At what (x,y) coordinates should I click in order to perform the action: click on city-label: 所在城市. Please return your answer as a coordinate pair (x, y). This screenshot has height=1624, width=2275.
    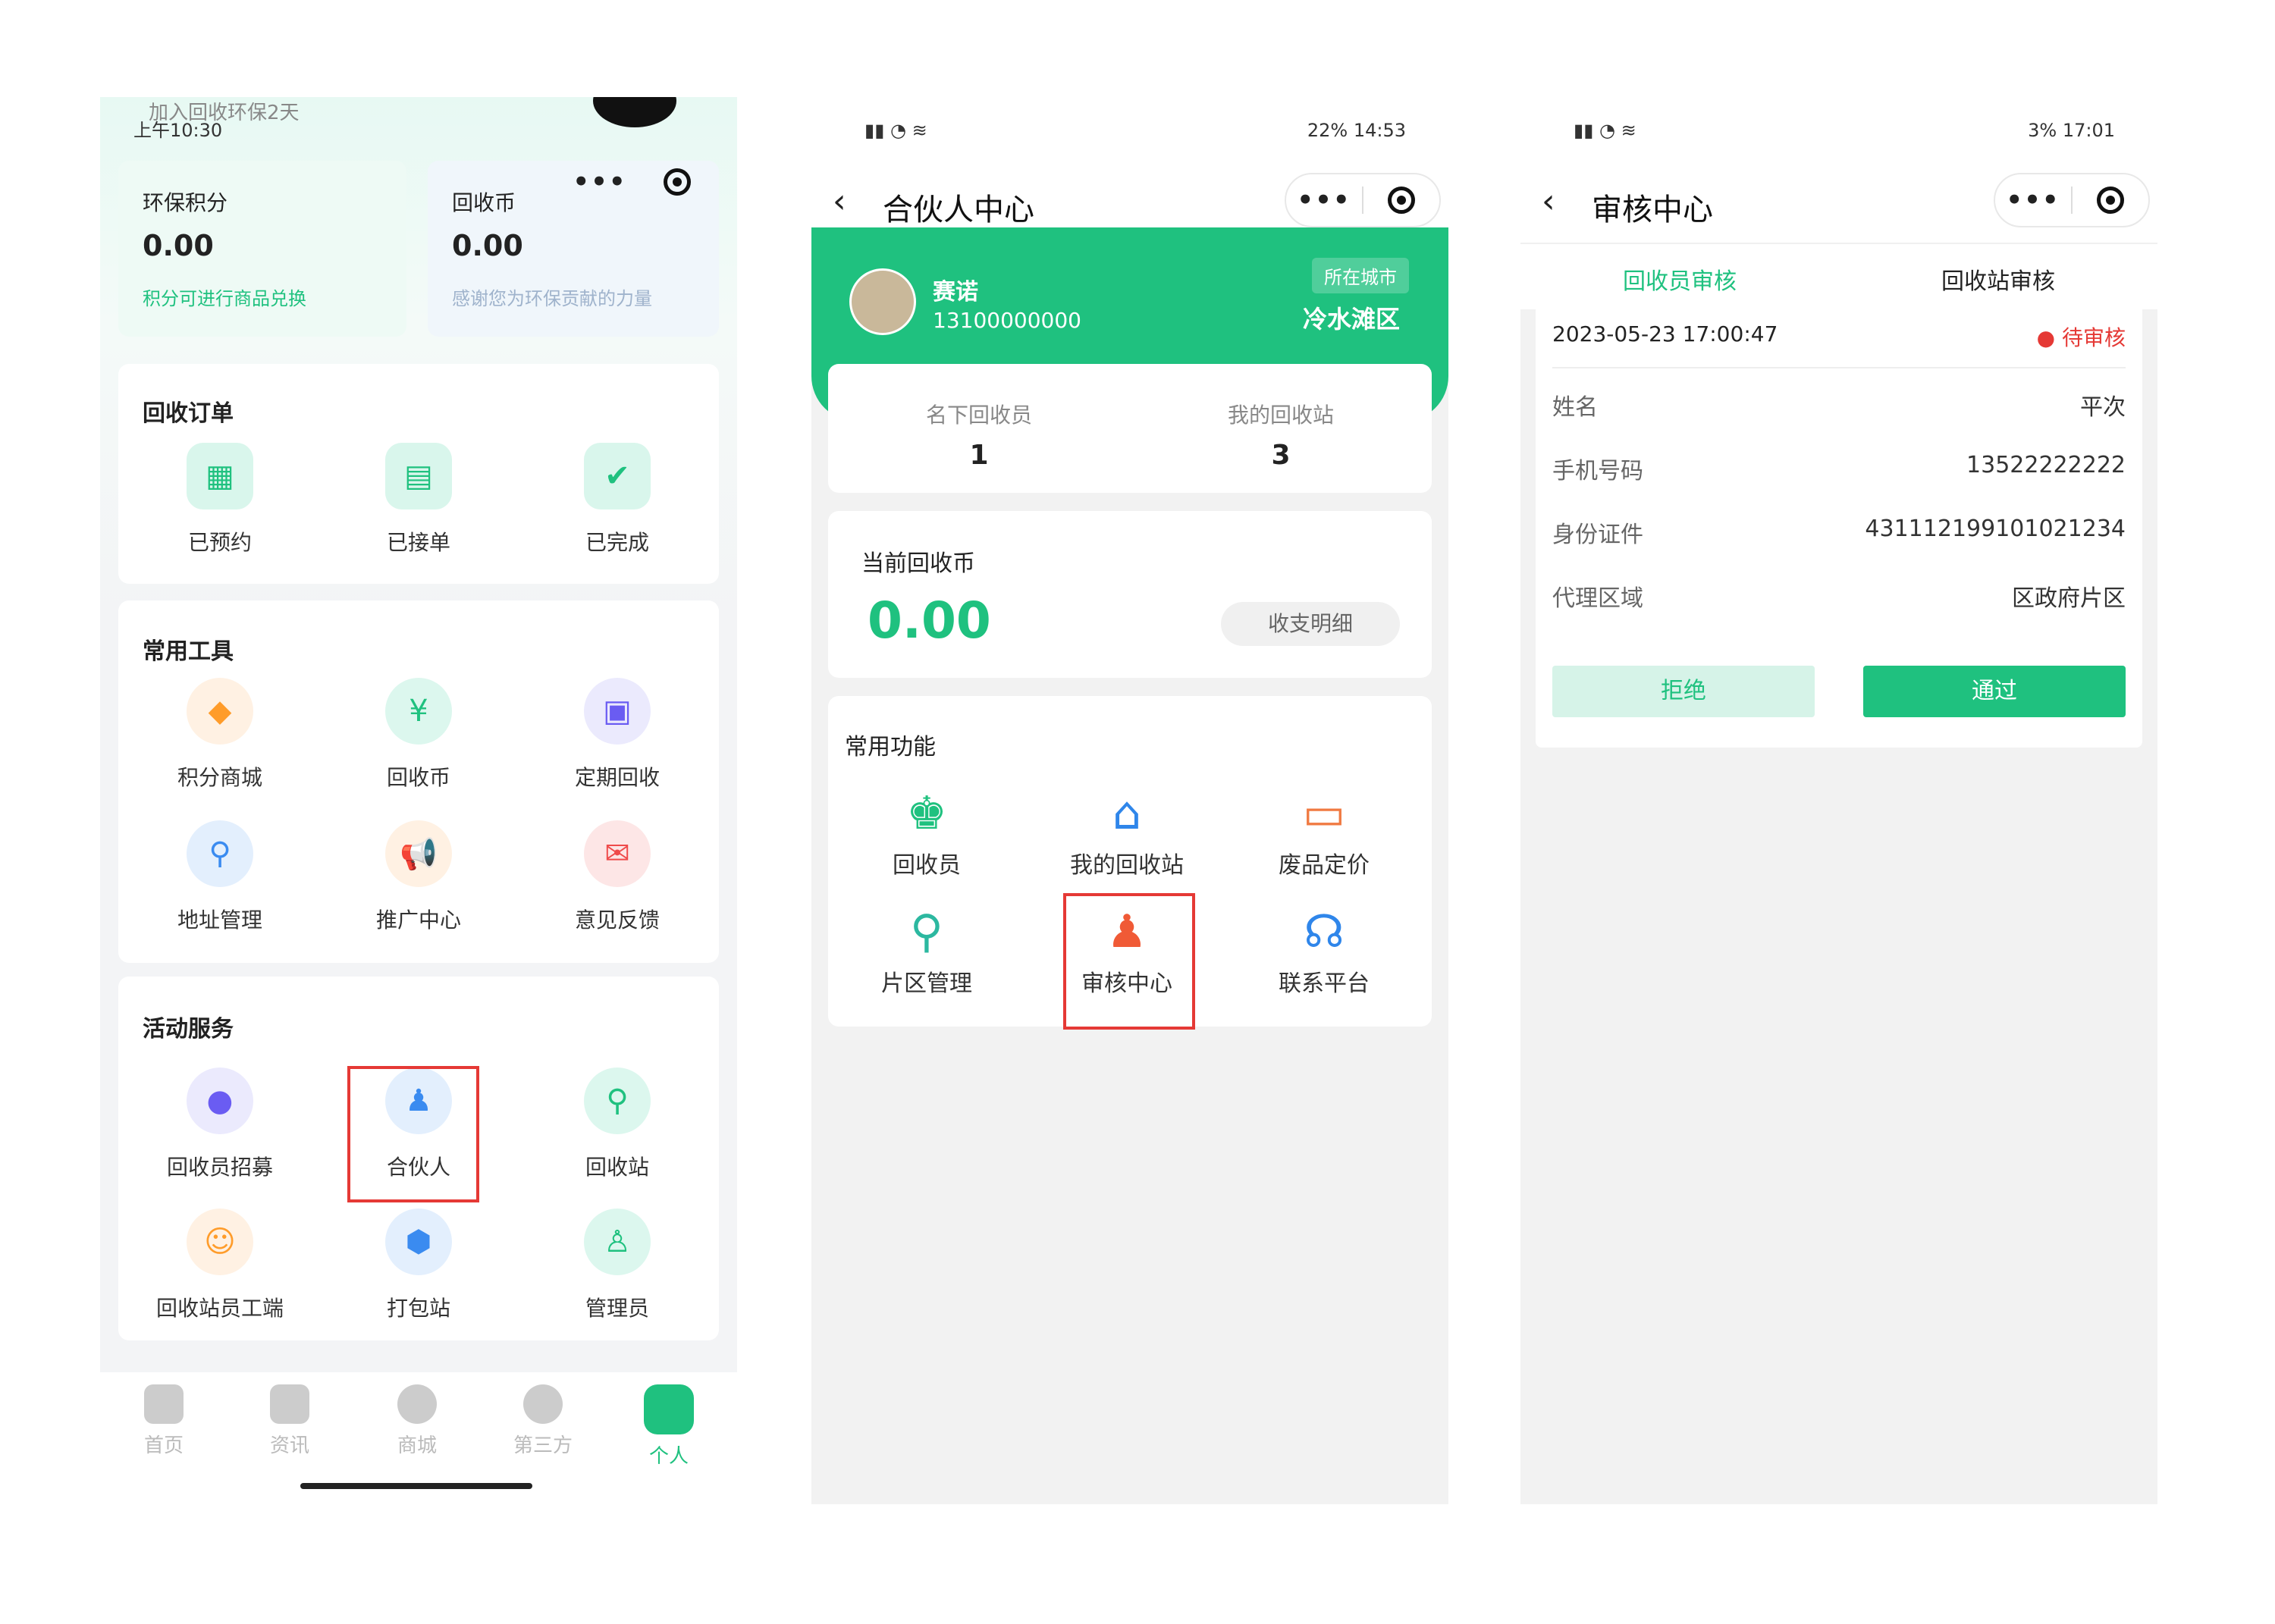
    Looking at the image, I should click on (1360, 275).